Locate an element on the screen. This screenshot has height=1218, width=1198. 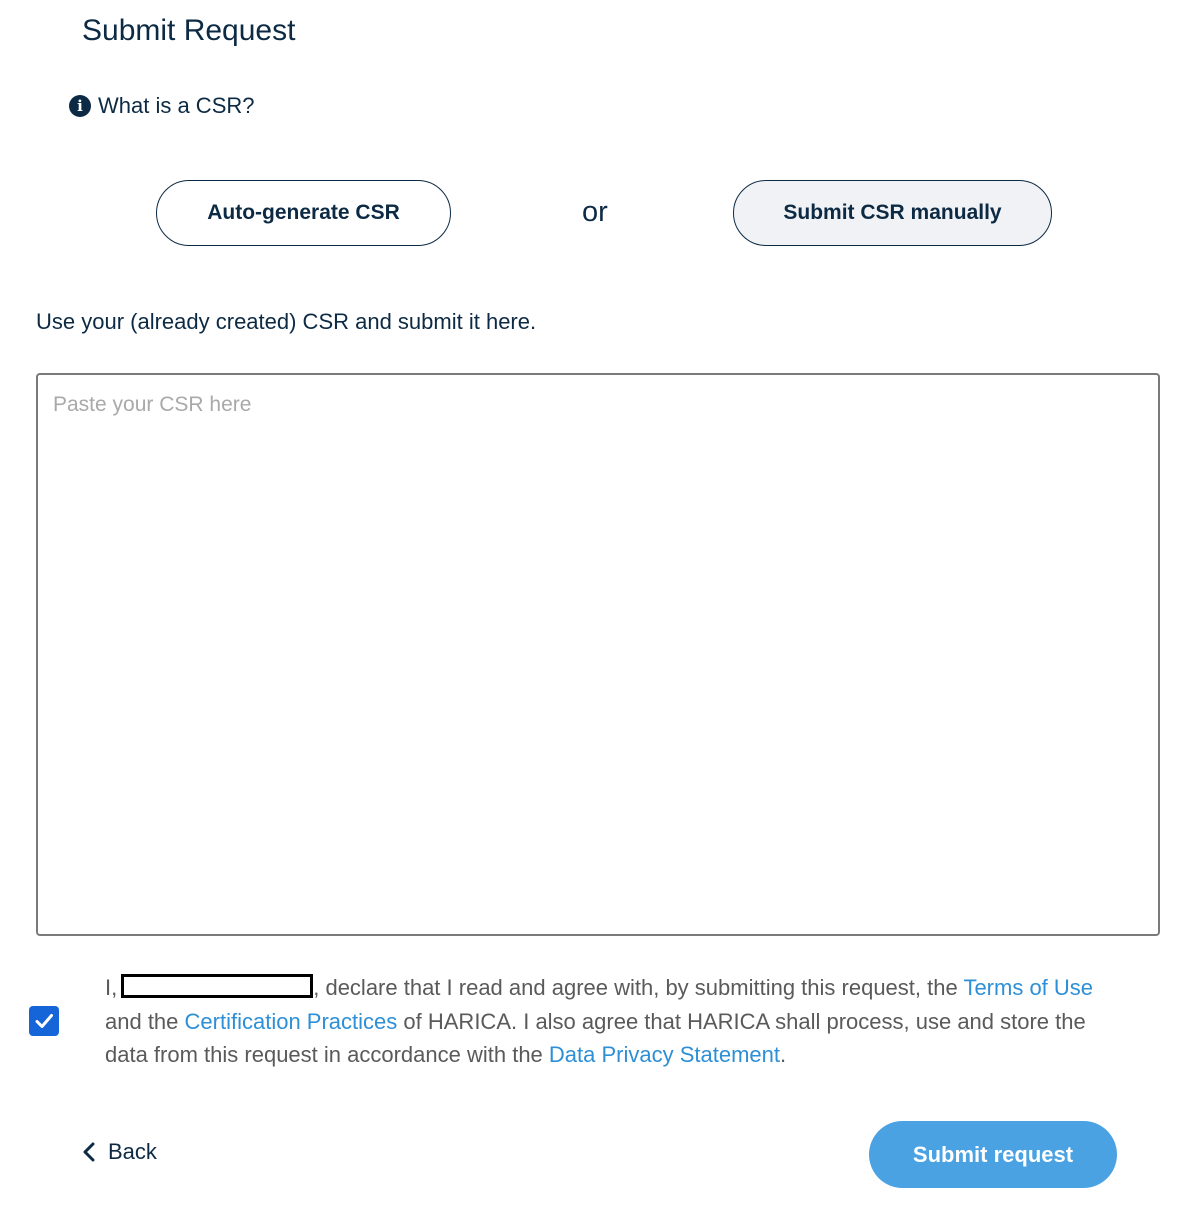
submit-csr-manually-button: Submit CSR manually is located at coordinates (892, 213).